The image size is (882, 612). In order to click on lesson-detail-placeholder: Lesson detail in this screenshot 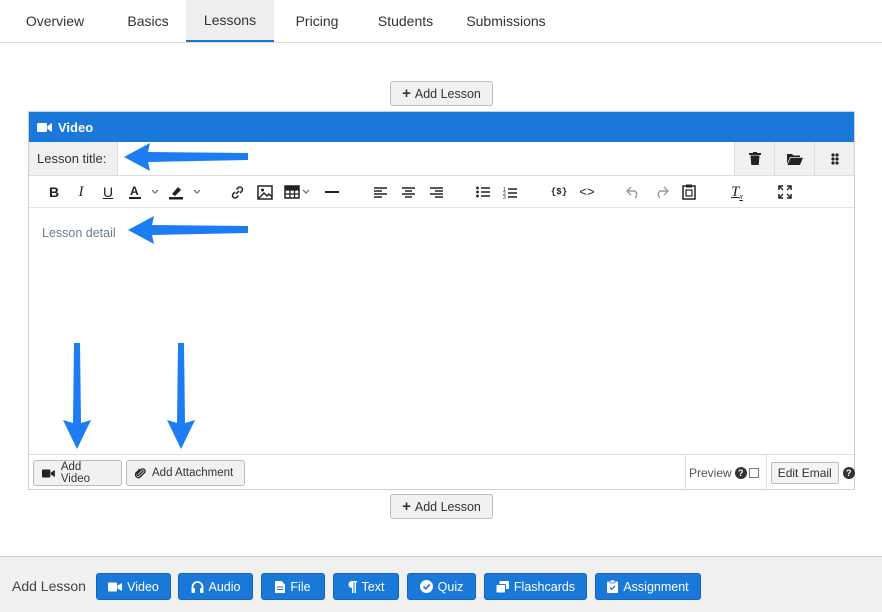, I will do `click(79, 233)`.